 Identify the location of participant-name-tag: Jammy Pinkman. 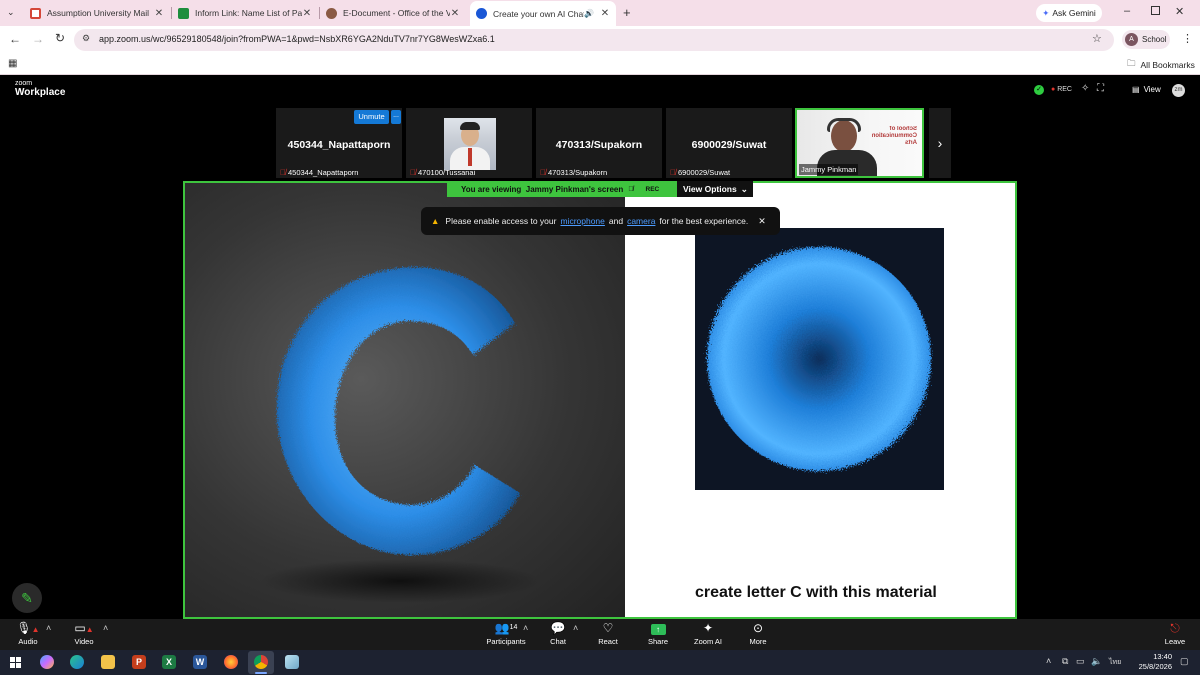
(829, 169).